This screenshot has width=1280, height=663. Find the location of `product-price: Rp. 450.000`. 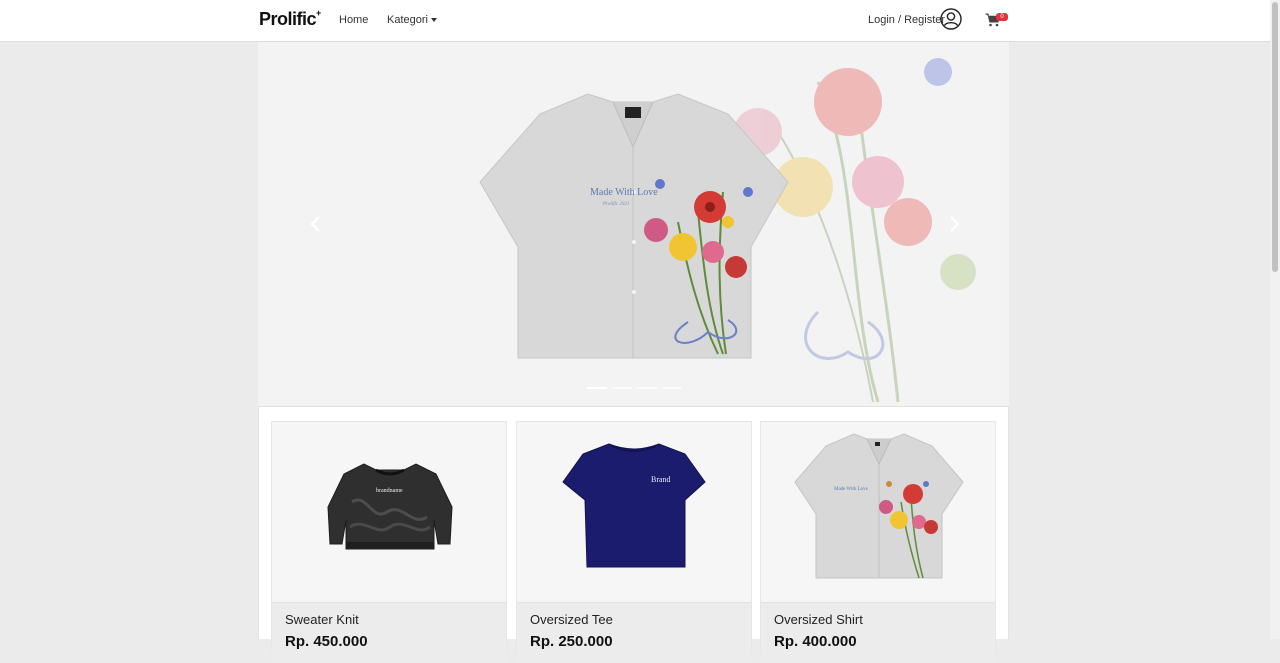

product-price: Rp. 450.000 is located at coordinates (326, 641).